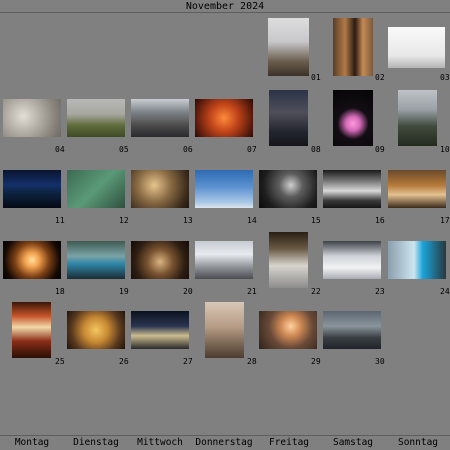  Describe the element at coordinates (60, 291) in the screenshot. I see `day-number: 18` at that location.